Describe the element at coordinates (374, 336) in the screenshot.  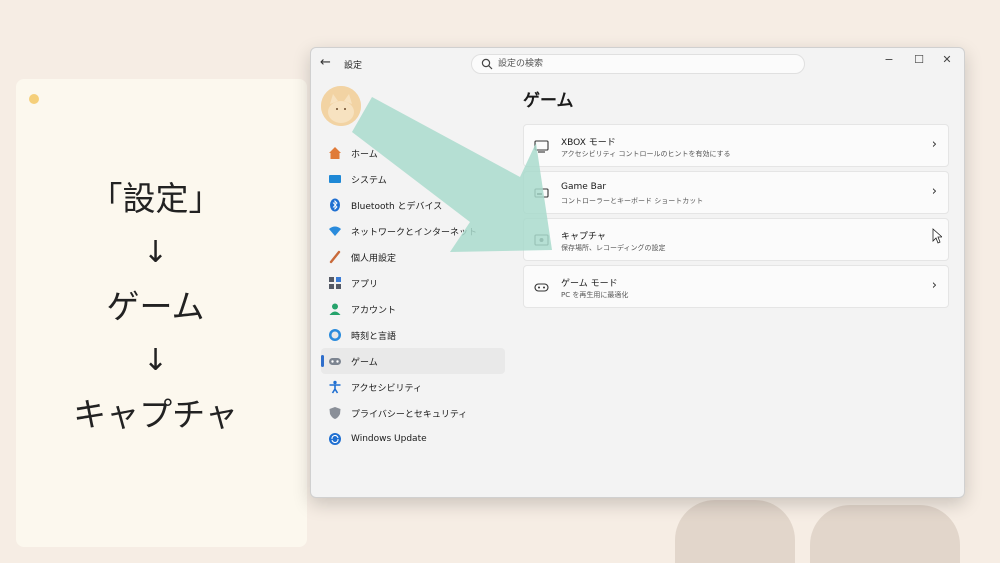
I see `sidebar-item-label: 時刻と言語` at that location.